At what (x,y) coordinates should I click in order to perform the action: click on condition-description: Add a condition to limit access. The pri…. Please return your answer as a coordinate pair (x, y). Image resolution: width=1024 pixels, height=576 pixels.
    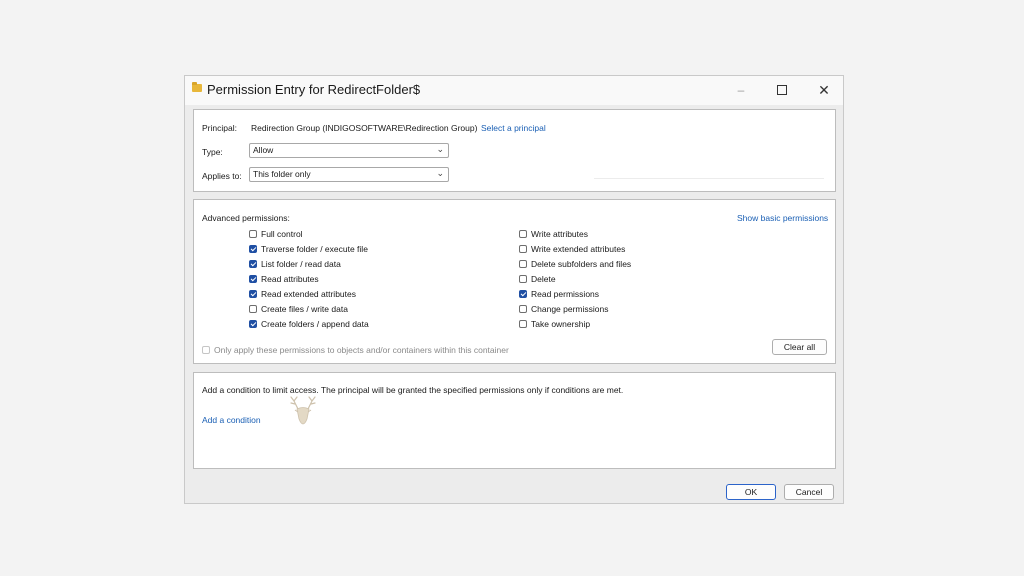
    Looking at the image, I should click on (413, 390).